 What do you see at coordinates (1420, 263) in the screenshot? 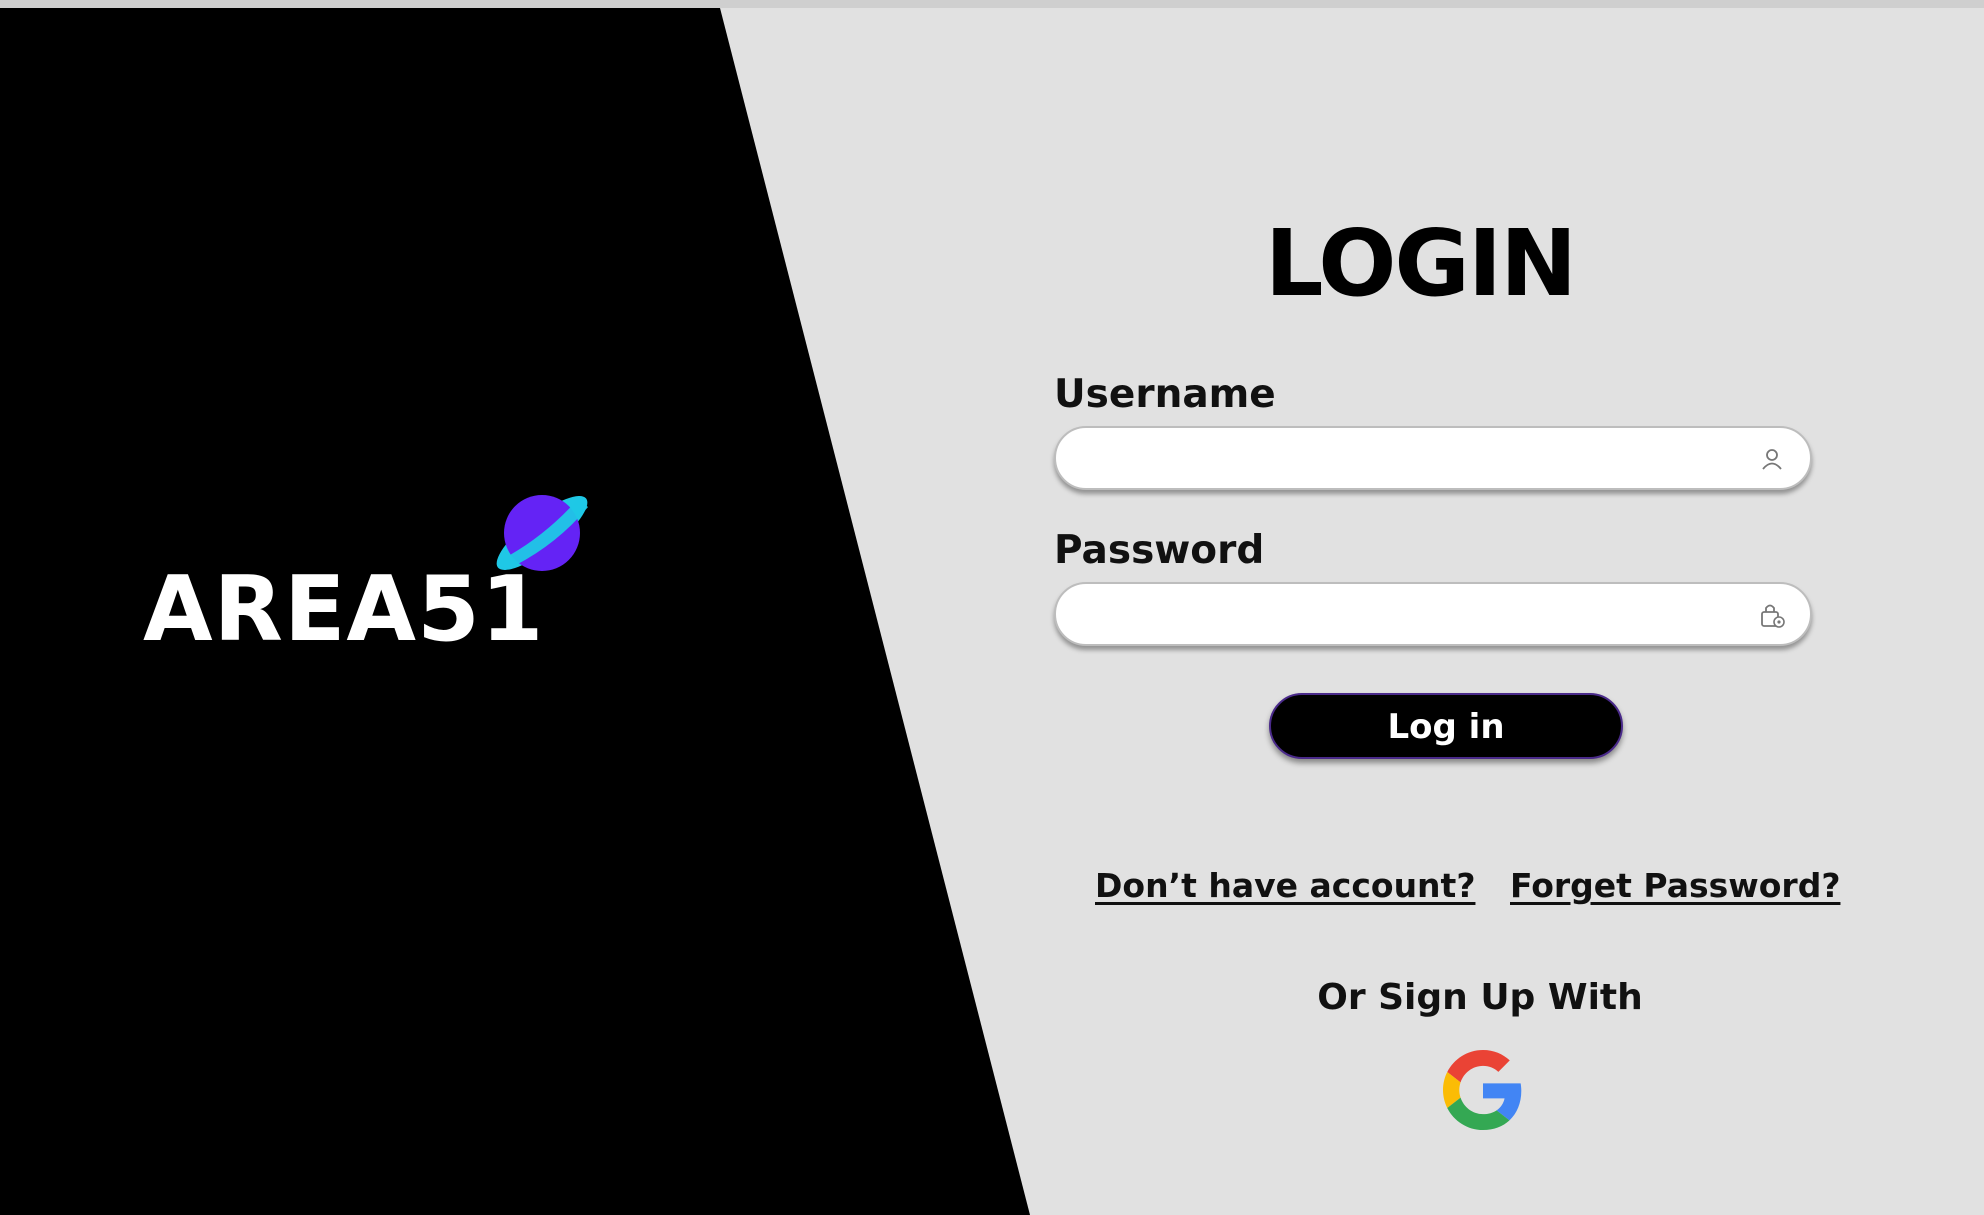
I see `login-title: LOGIN` at bounding box center [1420, 263].